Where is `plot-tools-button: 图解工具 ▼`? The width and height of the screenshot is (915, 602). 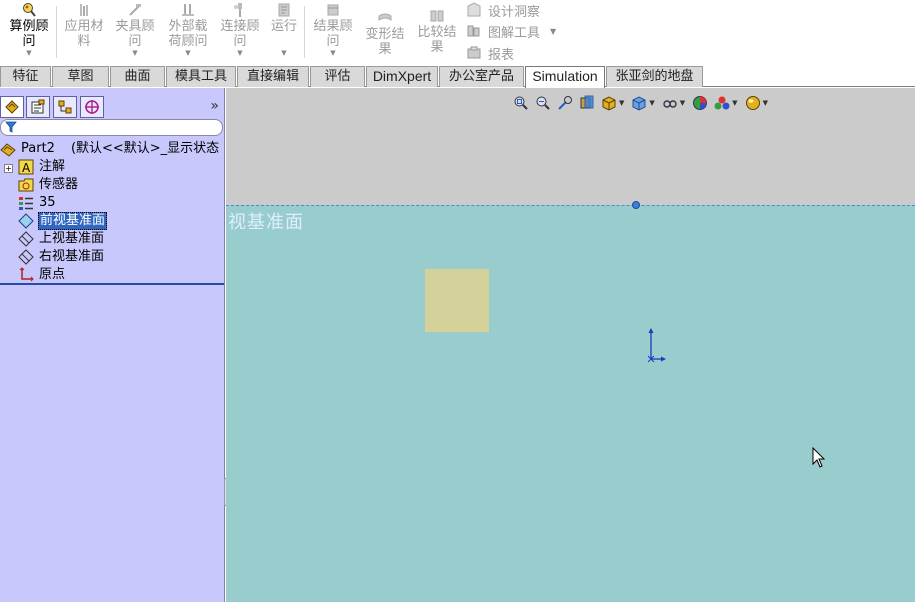
plot-tools-button: 图解工具 ▼ is located at coordinates (511, 31).